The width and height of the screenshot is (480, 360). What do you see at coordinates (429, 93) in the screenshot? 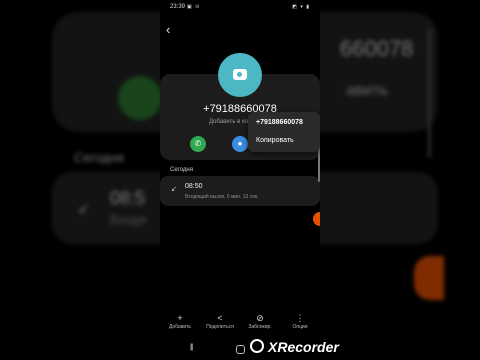
I see `bg-scrollbar` at bounding box center [429, 93].